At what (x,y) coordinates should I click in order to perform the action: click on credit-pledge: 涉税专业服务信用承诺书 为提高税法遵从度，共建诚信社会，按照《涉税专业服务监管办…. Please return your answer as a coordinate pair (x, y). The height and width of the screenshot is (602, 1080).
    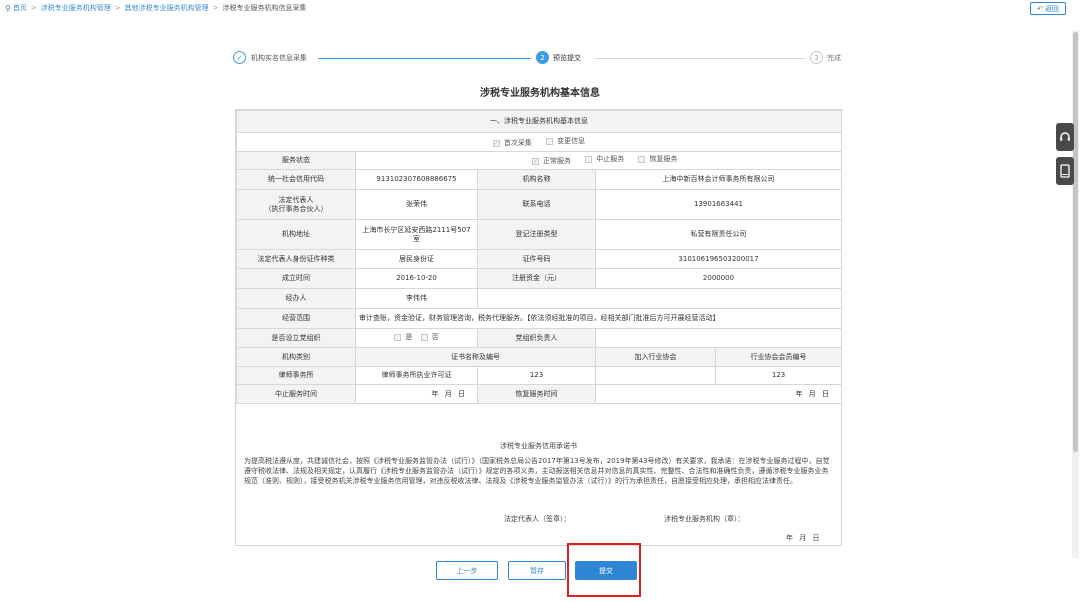
    Looking at the image, I should click on (538, 491).